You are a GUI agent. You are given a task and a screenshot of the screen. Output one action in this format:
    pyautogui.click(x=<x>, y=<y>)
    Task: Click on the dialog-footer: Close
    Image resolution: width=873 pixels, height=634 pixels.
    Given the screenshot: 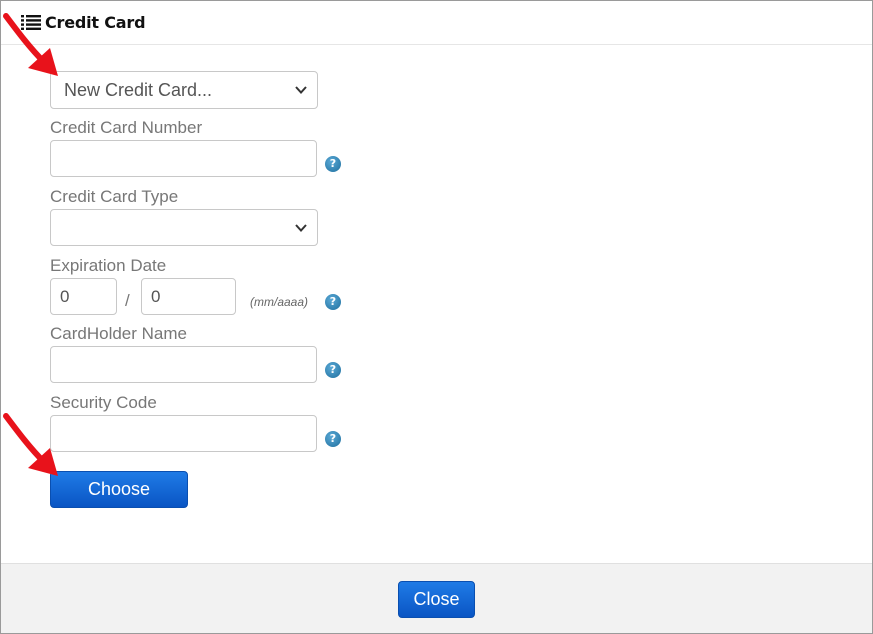 What is the action you would take?
    pyautogui.click(x=436, y=598)
    